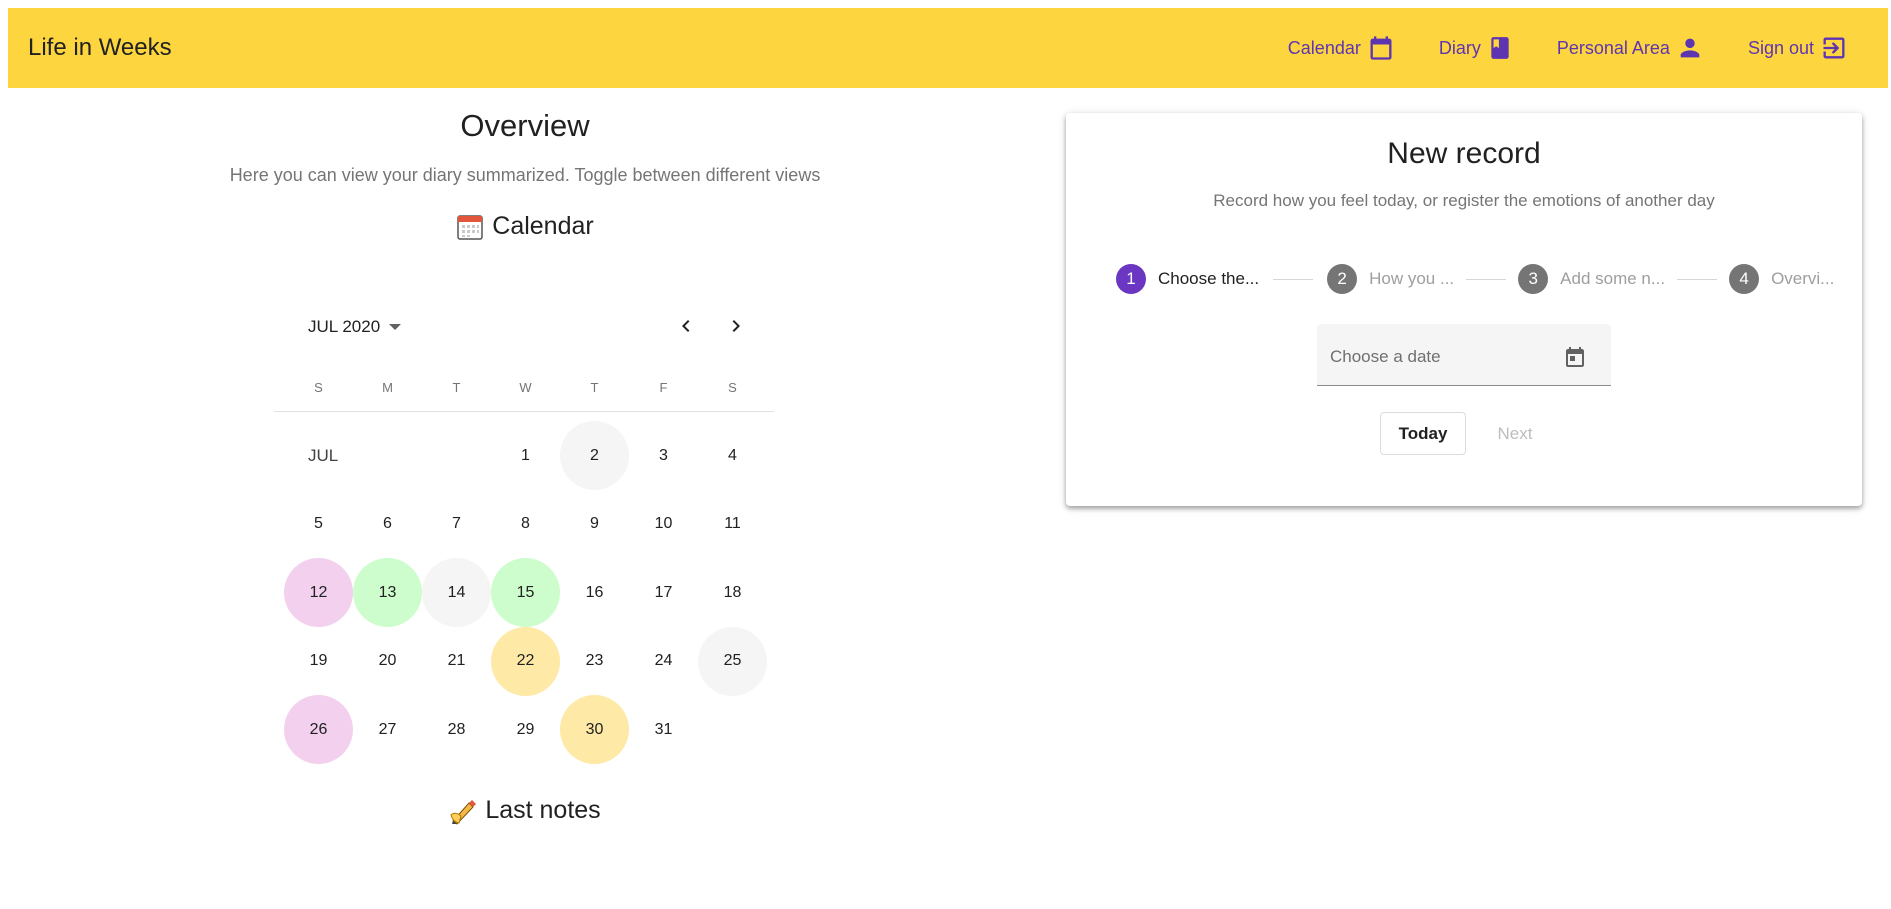 The width and height of the screenshot is (1891, 909). I want to click on step-number: 3, so click(1533, 279).